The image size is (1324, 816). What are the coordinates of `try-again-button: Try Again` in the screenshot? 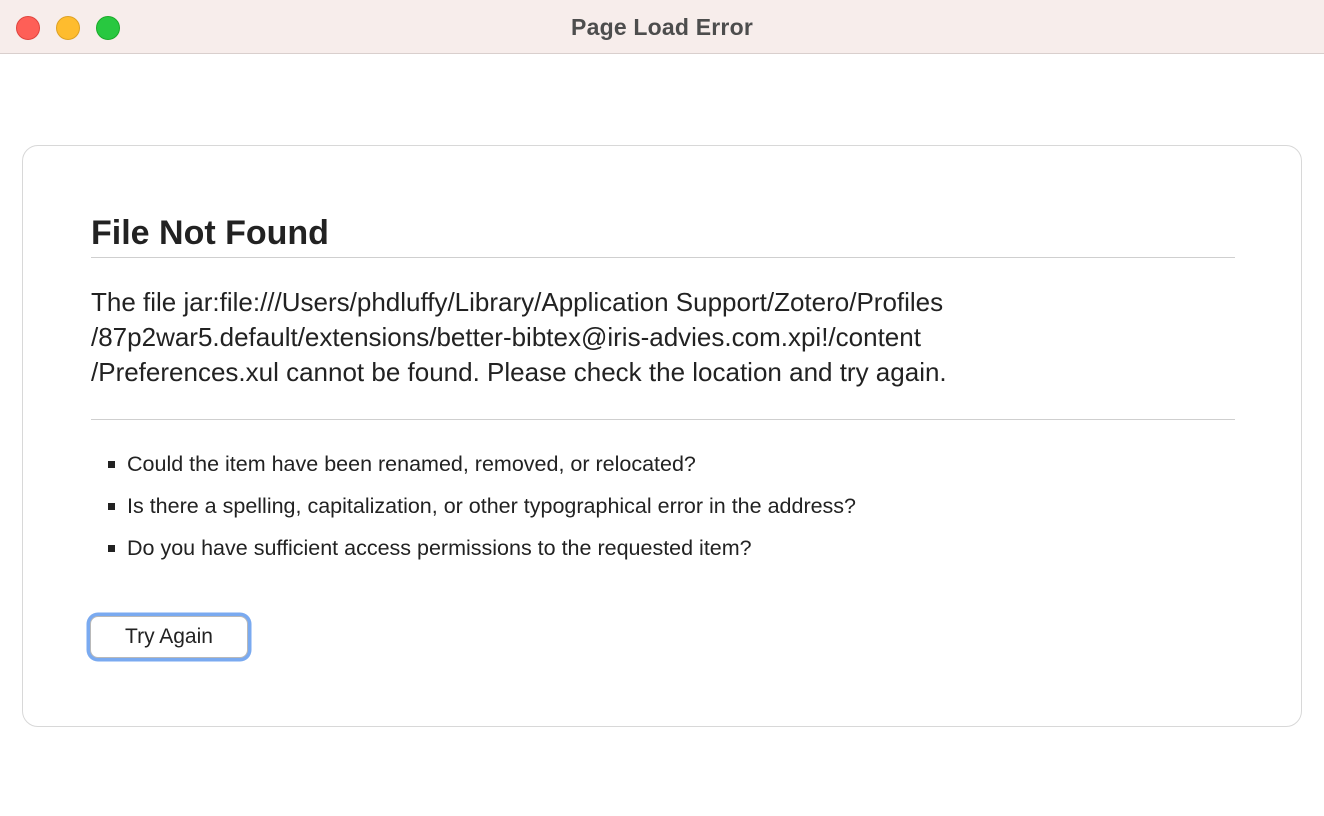 It's located at (169, 637).